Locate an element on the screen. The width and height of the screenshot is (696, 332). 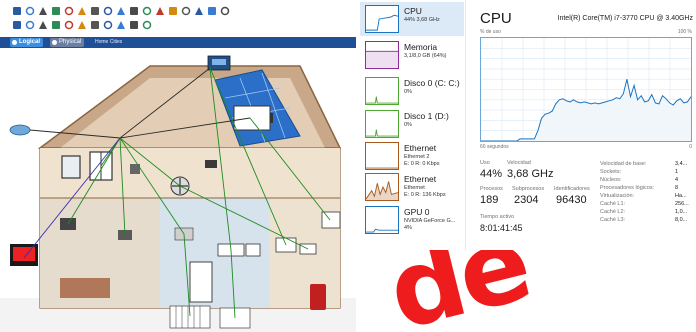
subprocesos-label: Subprocesos is located at coordinates (528, 189).